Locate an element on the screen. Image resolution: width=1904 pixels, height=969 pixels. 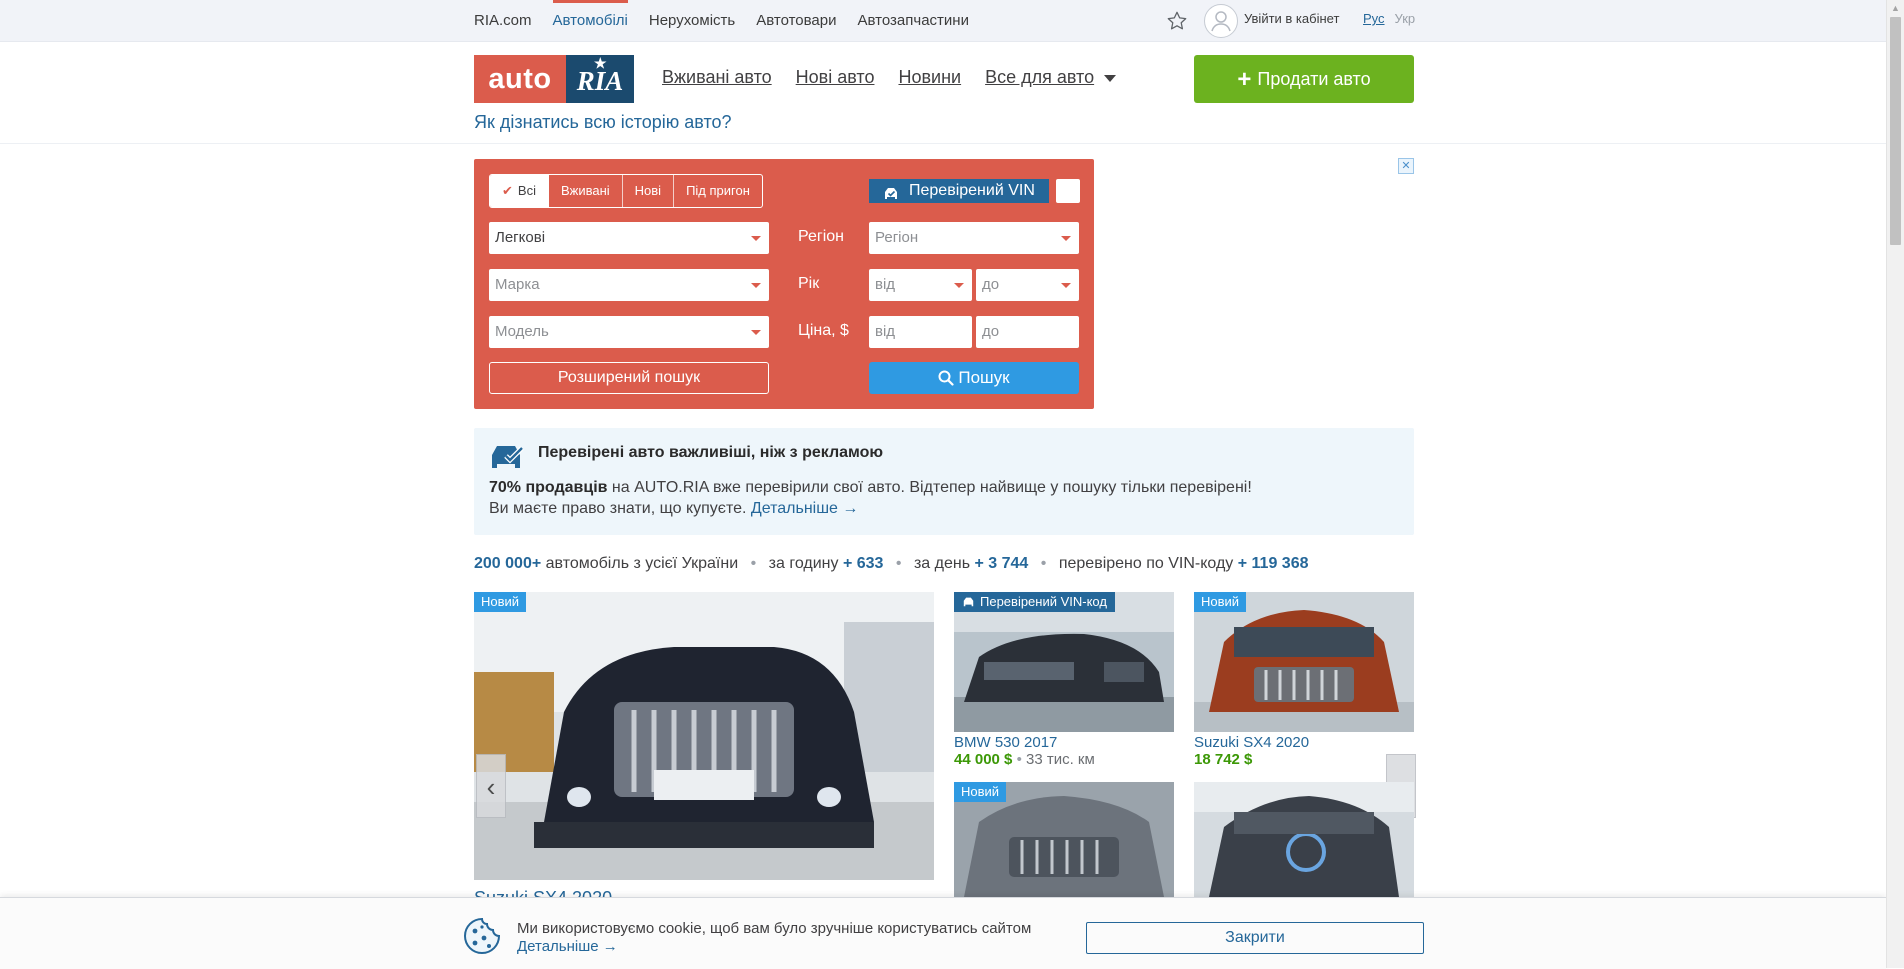
segment-import: Під пригон is located at coordinates (718, 191).